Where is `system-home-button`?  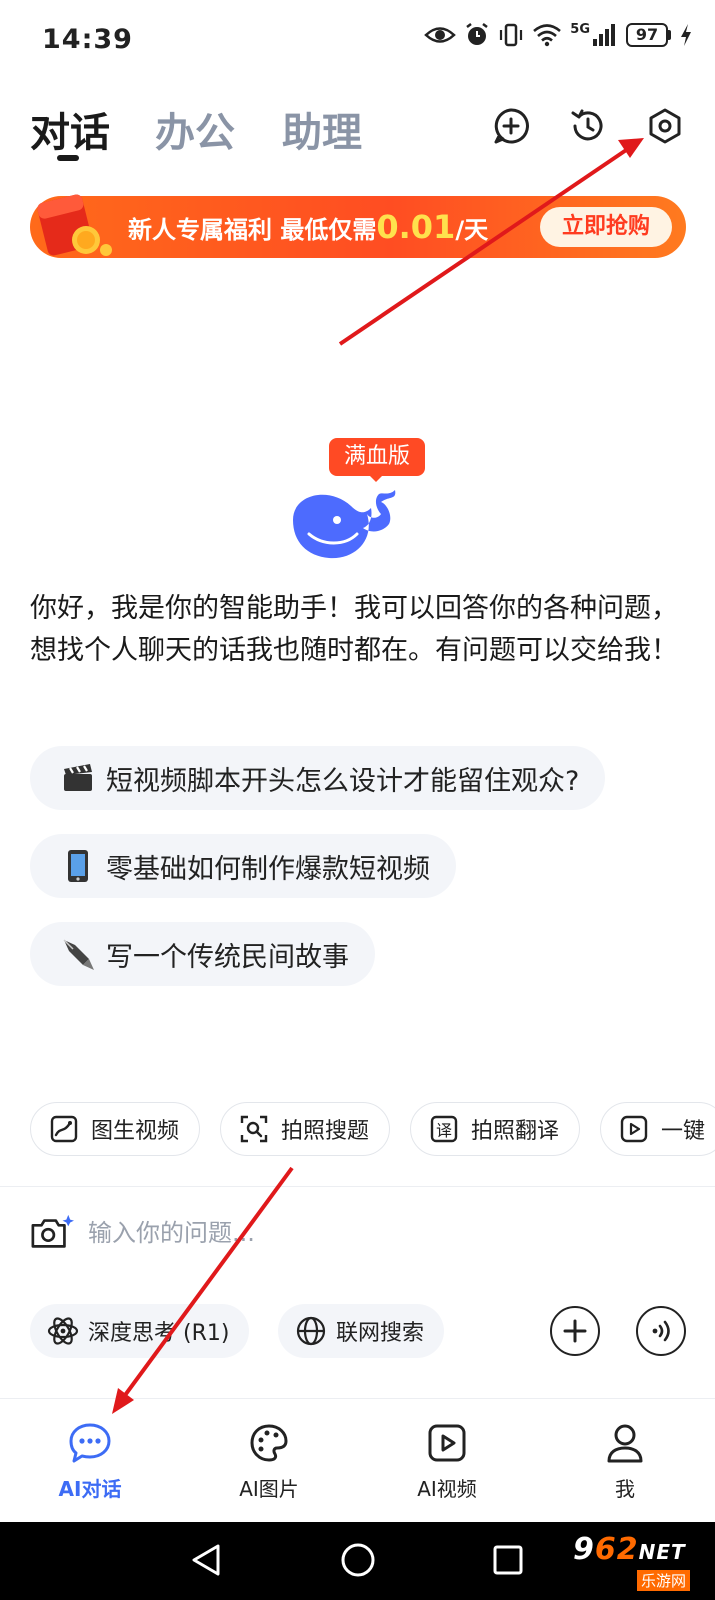
system-home-button is located at coordinates (358, 1560).